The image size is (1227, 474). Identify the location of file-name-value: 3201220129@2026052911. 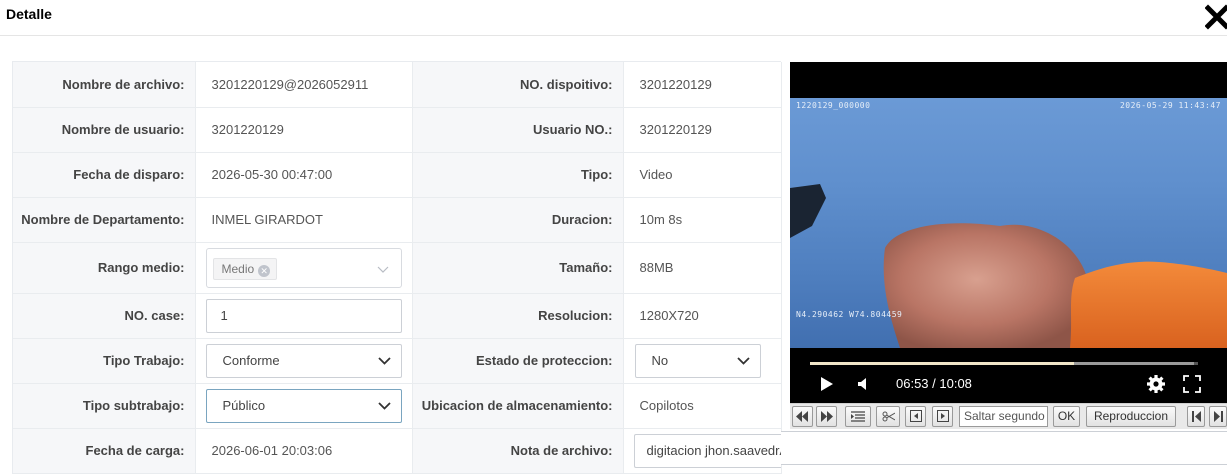
(304, 85).